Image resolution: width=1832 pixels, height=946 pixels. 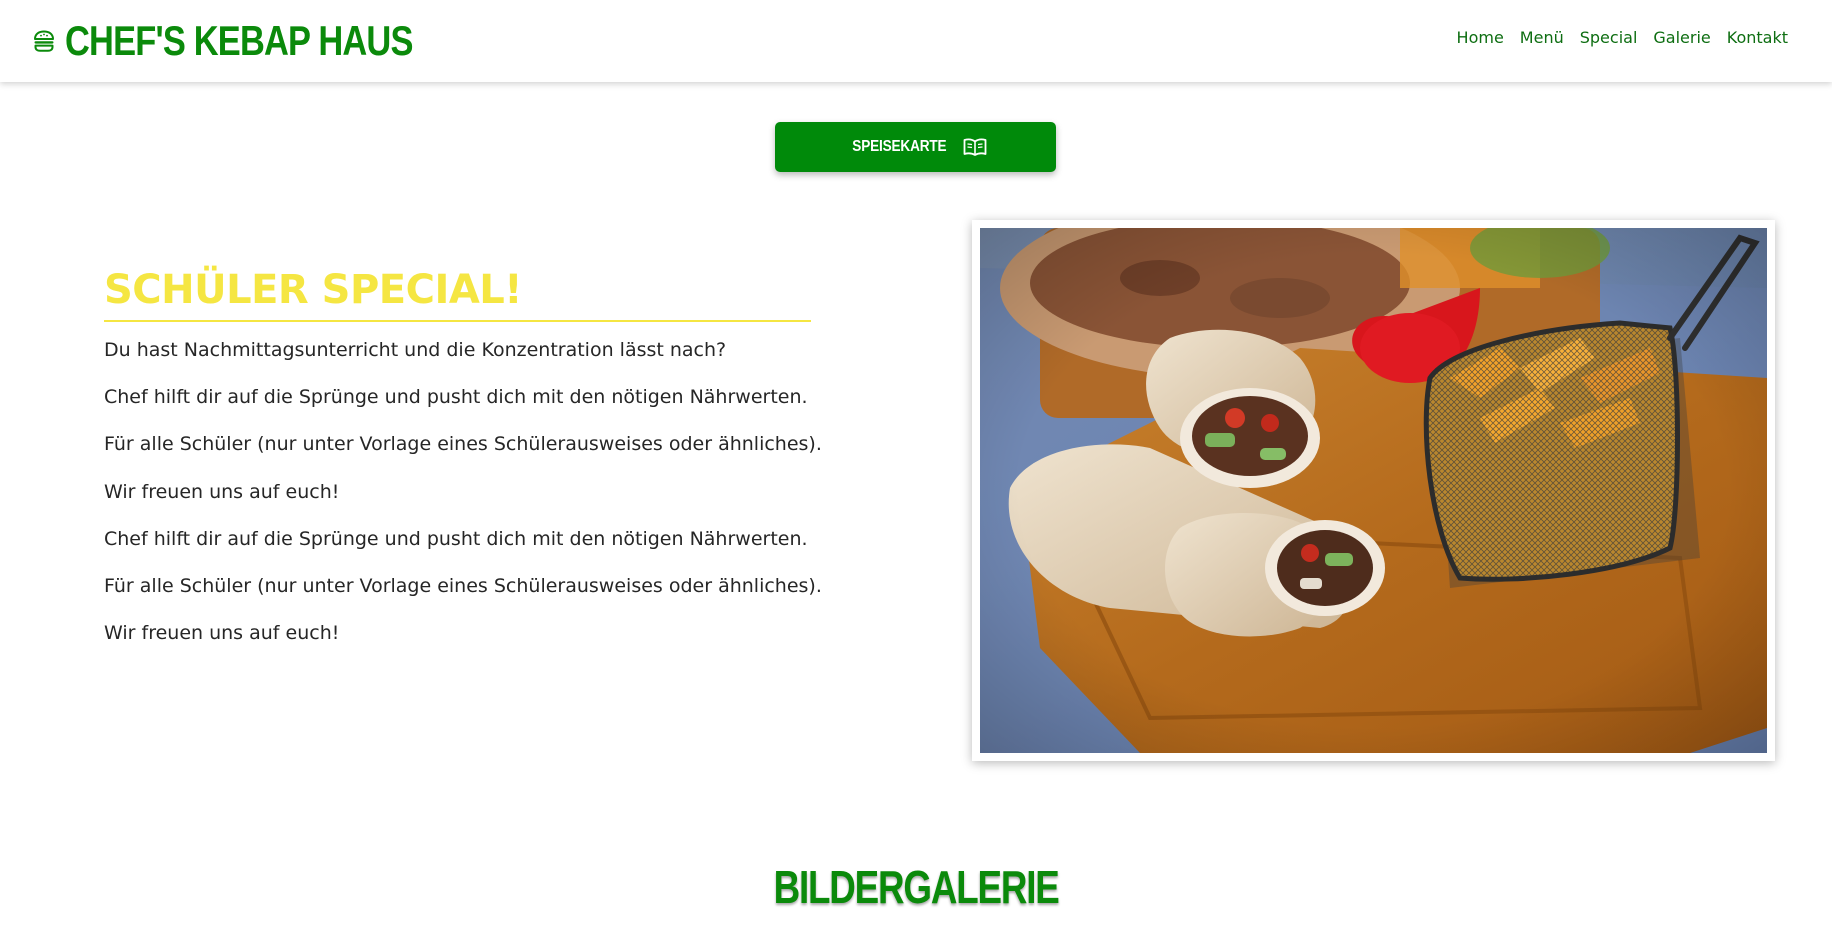 I want to click on brand-link: CHEF'S KEBAP HAUS, so click(x=261, y=41).